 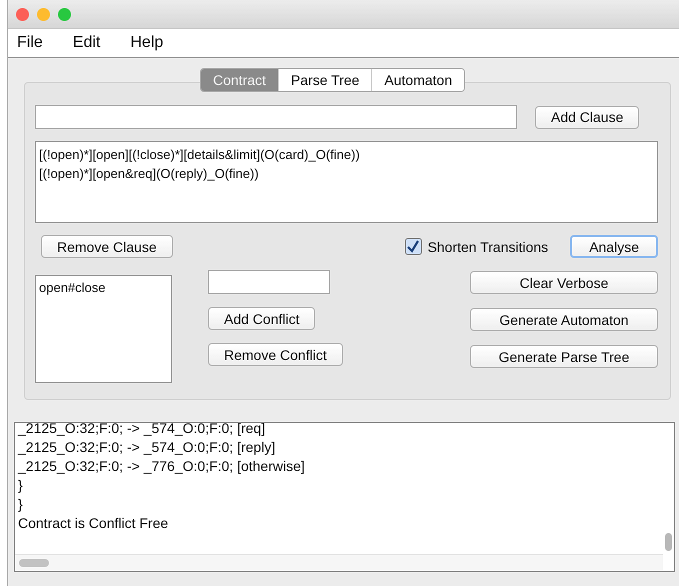 I want to click on zoom-icon, so click(x=64, y=14).